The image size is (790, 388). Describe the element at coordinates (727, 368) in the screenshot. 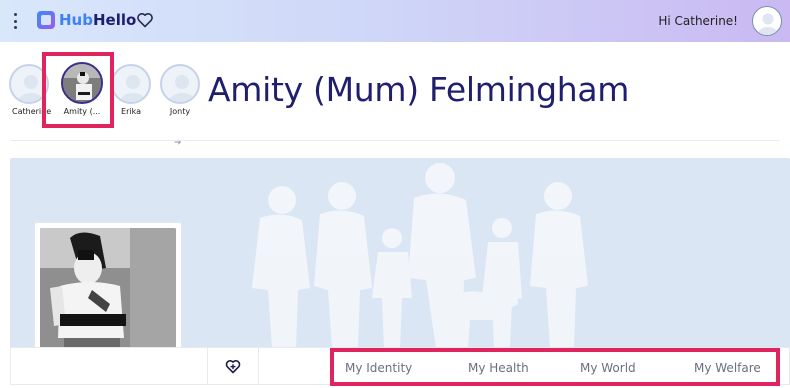

I see `tab-my-welfare: My Welfare` at that location.